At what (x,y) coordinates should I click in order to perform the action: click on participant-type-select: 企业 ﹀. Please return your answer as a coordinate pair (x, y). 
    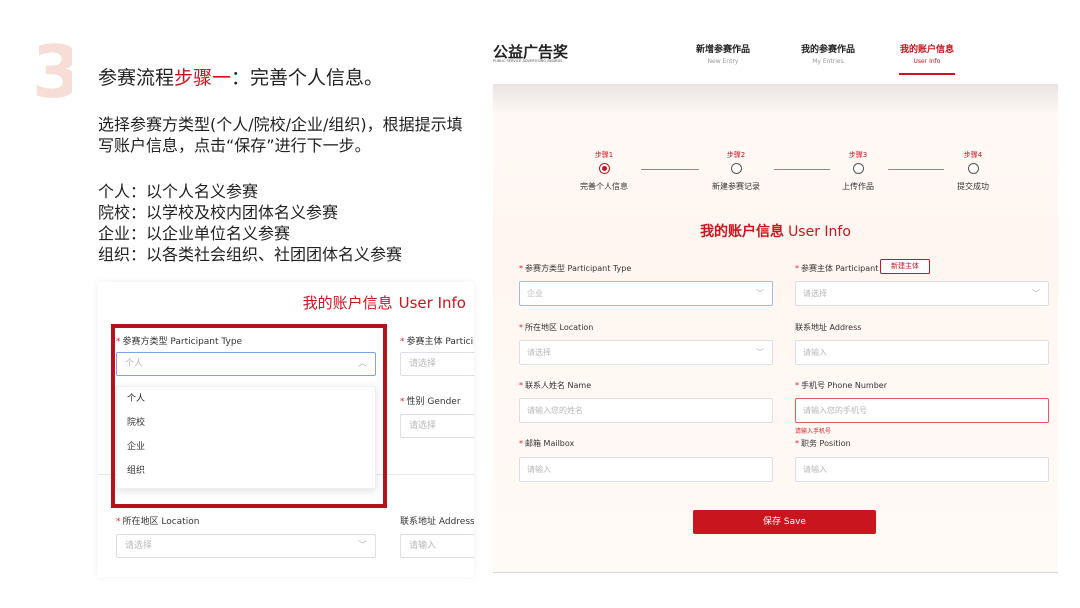
    Looking at the image, I should click on (646, 293).